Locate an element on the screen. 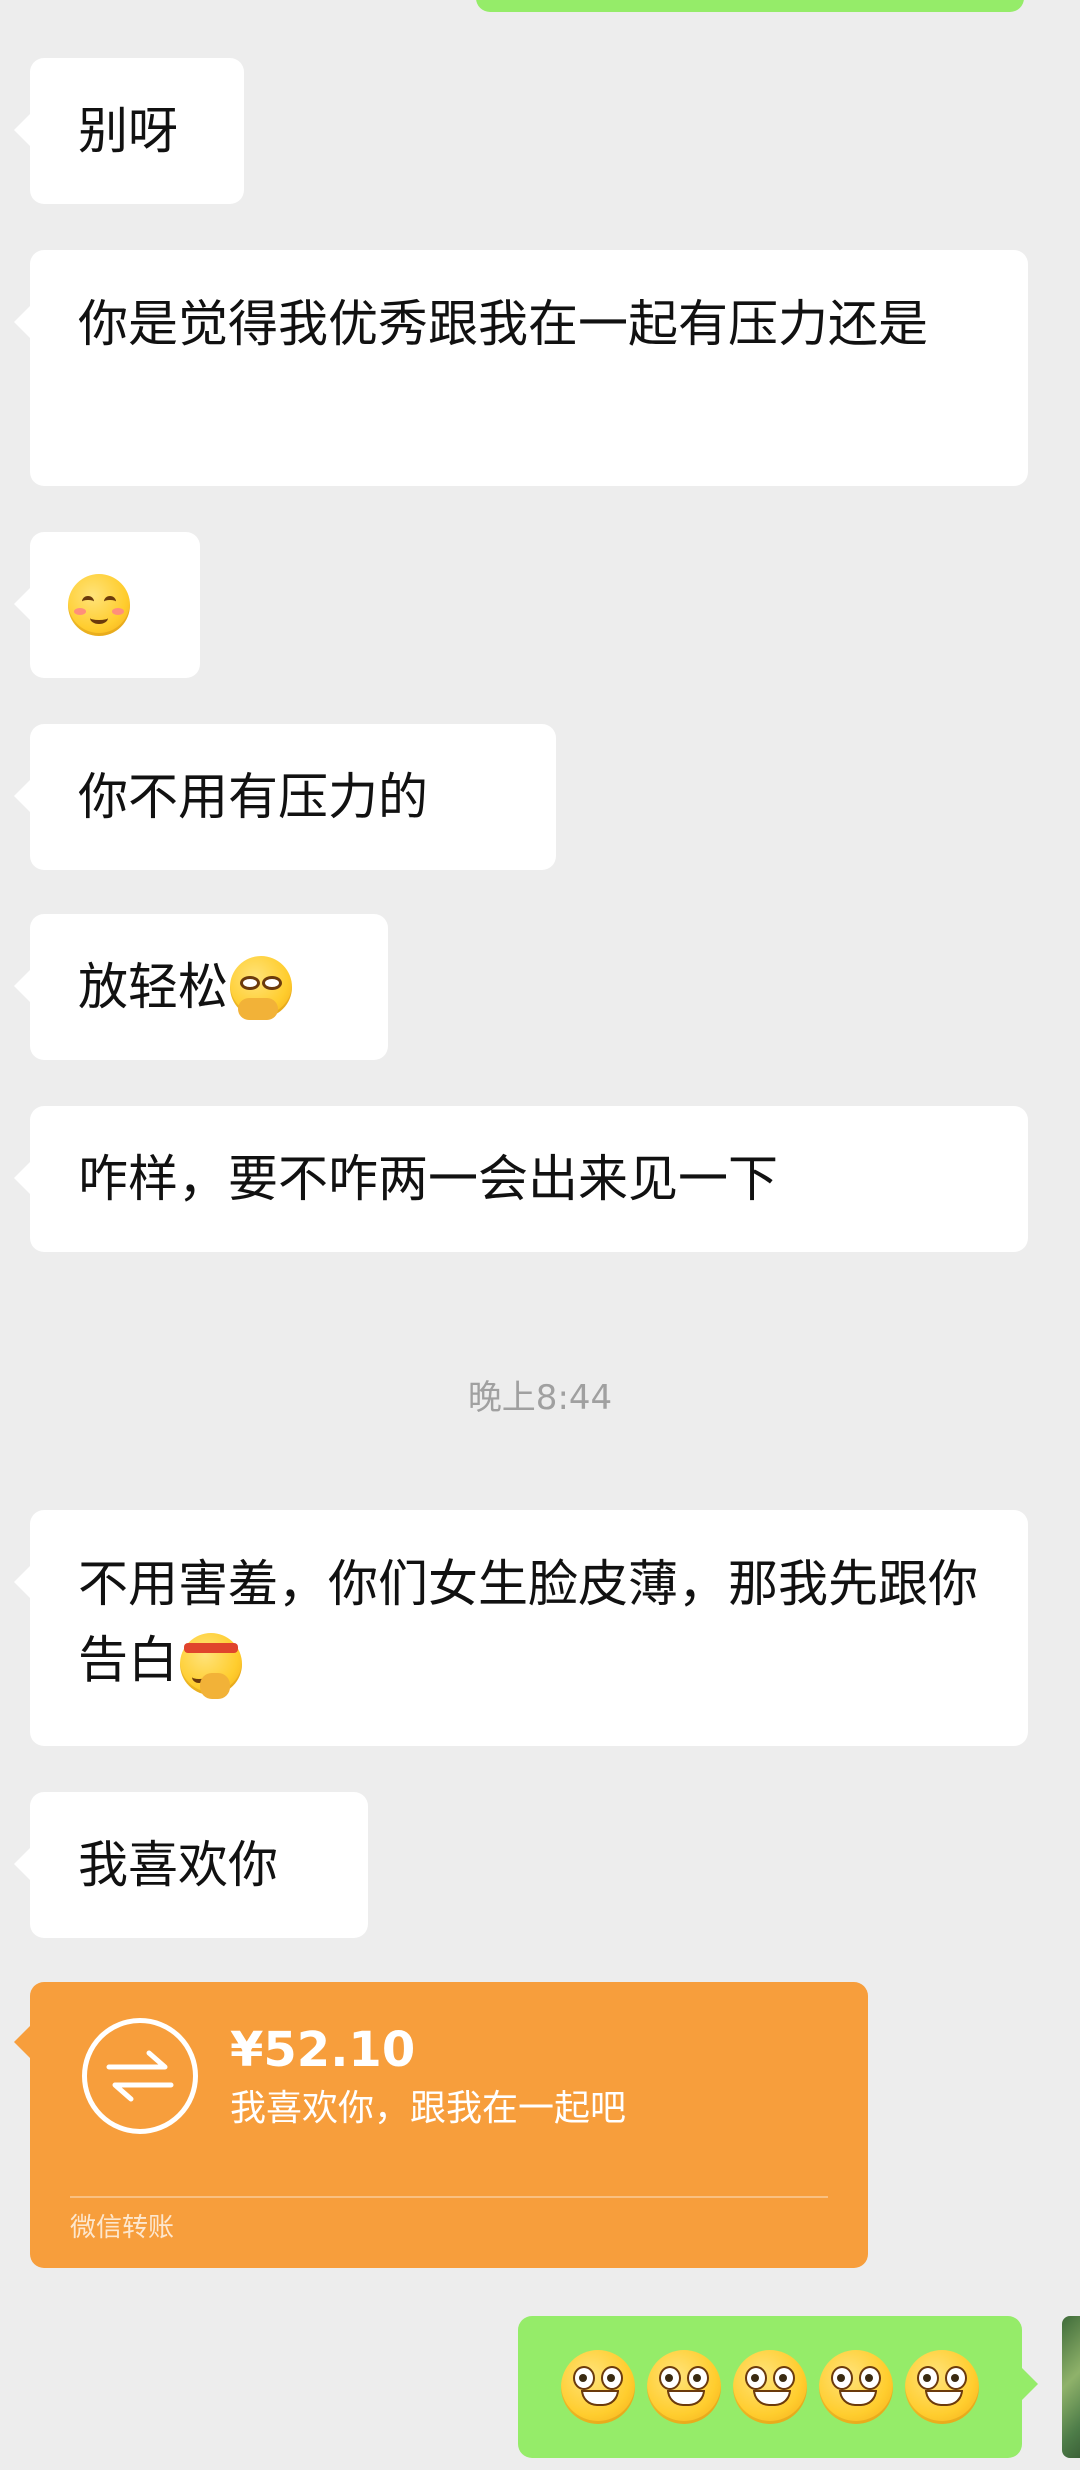 The height and width of the screenshot is (2470, 1080). incoming-message is located at coordinates (107, 605).